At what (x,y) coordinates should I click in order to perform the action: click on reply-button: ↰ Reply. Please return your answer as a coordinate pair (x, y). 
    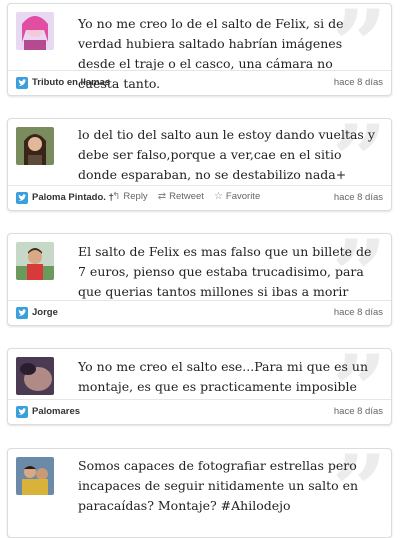
    Looking at the image, I should click on (130, 196).